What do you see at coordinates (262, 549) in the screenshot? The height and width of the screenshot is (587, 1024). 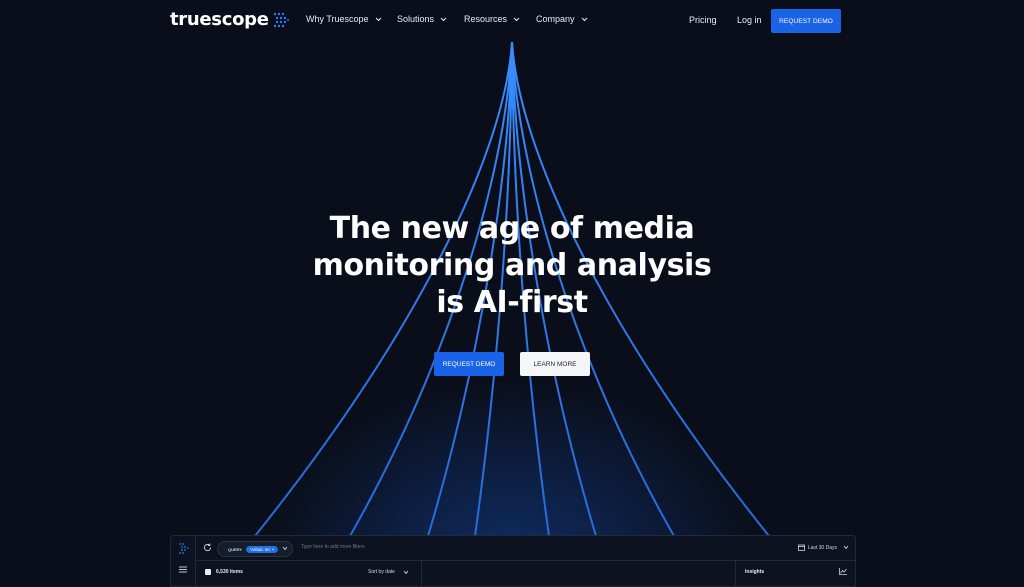 I see `query-tag: Voltaic Inc ×` at bounding box center [262, 549].